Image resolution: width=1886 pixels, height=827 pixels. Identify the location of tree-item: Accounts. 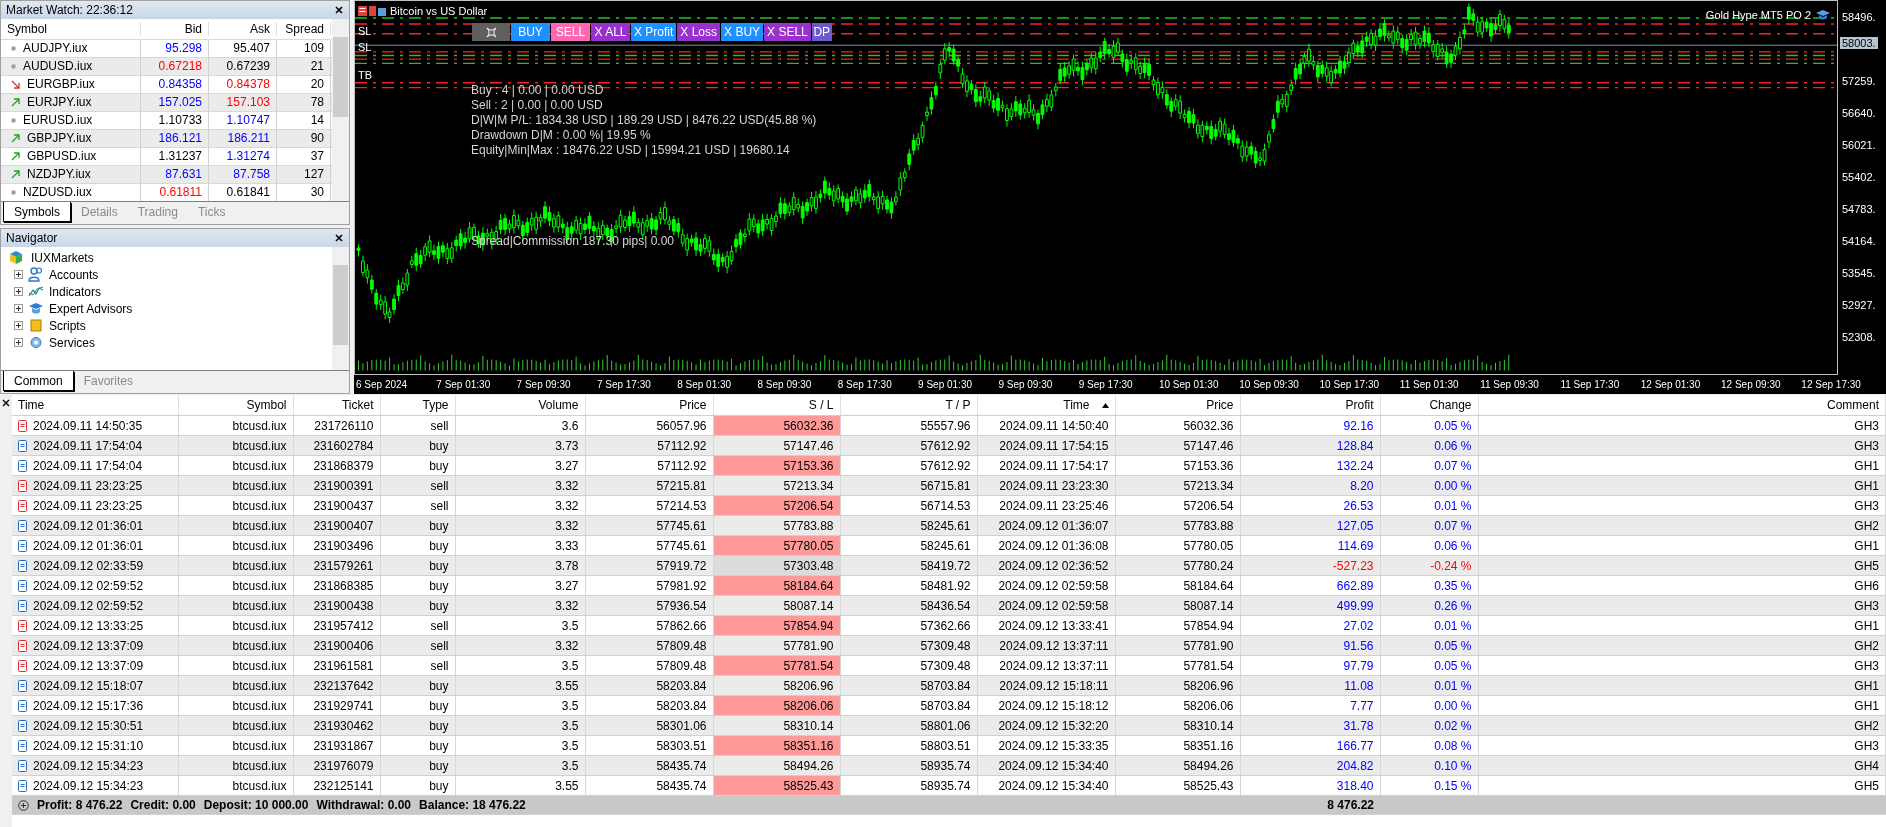
(166, 274).